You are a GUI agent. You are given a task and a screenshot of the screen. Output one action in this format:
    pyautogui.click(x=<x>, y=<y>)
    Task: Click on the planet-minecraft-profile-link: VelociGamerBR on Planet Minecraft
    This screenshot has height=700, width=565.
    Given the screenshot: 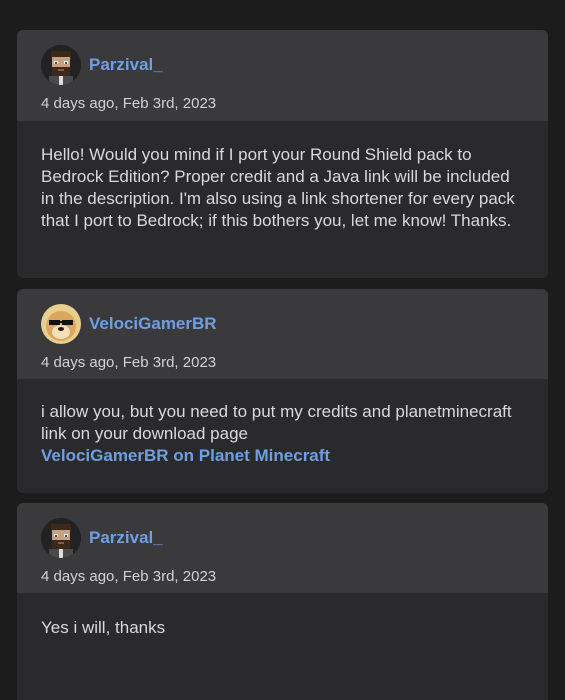 What is the action you would take?
    pyautogui.click(x=282, y=456)
    